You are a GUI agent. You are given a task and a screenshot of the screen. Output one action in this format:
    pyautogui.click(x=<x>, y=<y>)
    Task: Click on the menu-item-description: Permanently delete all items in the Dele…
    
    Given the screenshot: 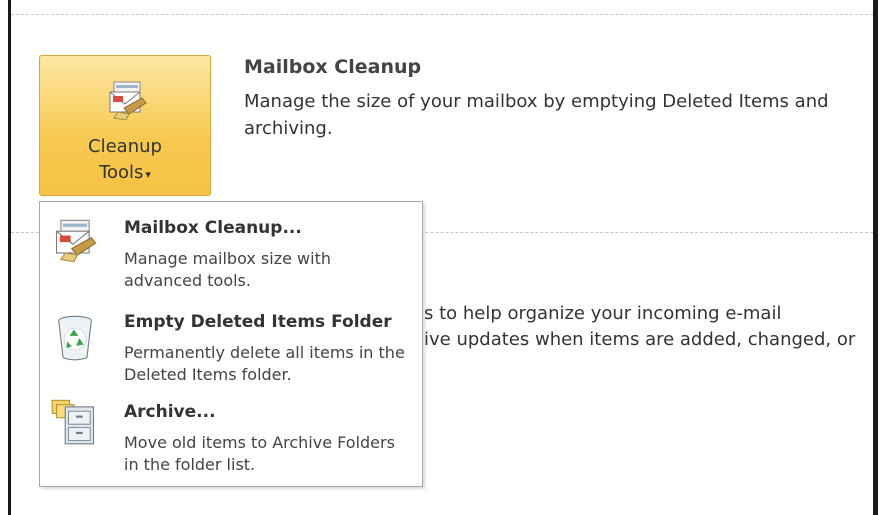 What is the action you would take?
    pyautogui.click(x=264, y=363)
    